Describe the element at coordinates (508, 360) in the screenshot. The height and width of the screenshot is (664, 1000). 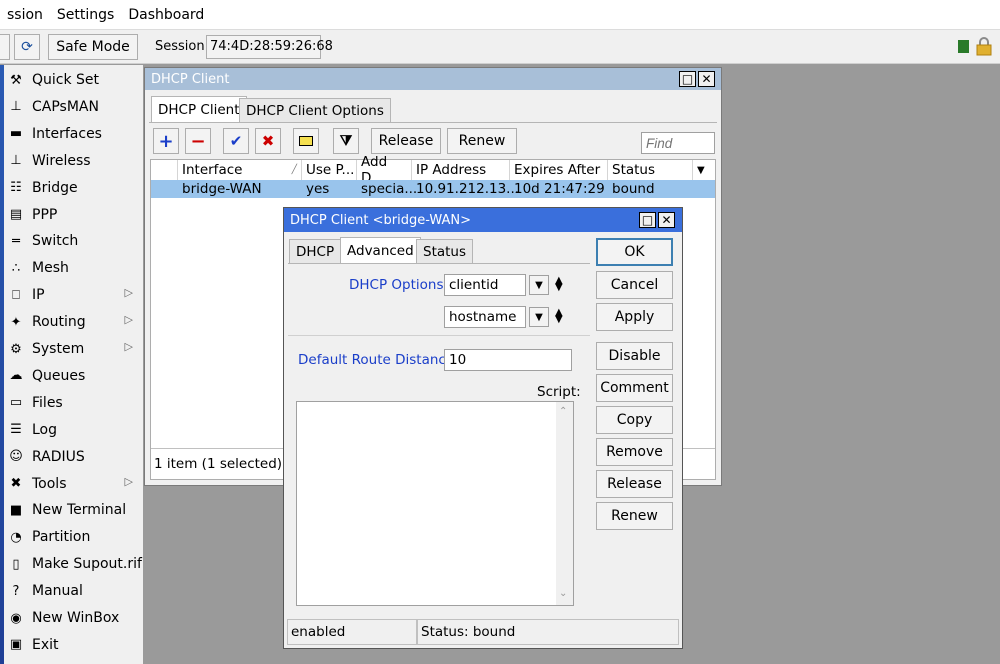
I see `route-distance-field: 10` at that location.